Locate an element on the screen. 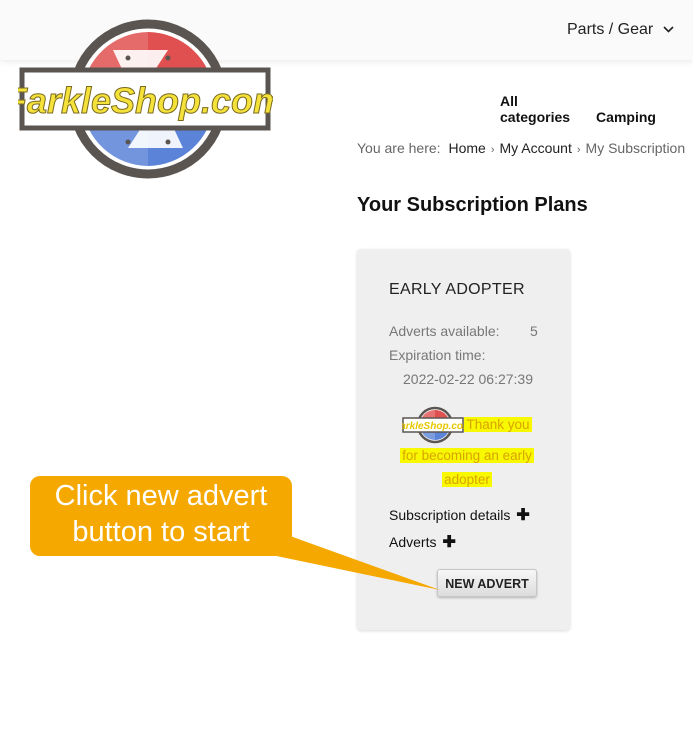  parts-gear-label: Parts / Gear is located at coordinates (610, 29).